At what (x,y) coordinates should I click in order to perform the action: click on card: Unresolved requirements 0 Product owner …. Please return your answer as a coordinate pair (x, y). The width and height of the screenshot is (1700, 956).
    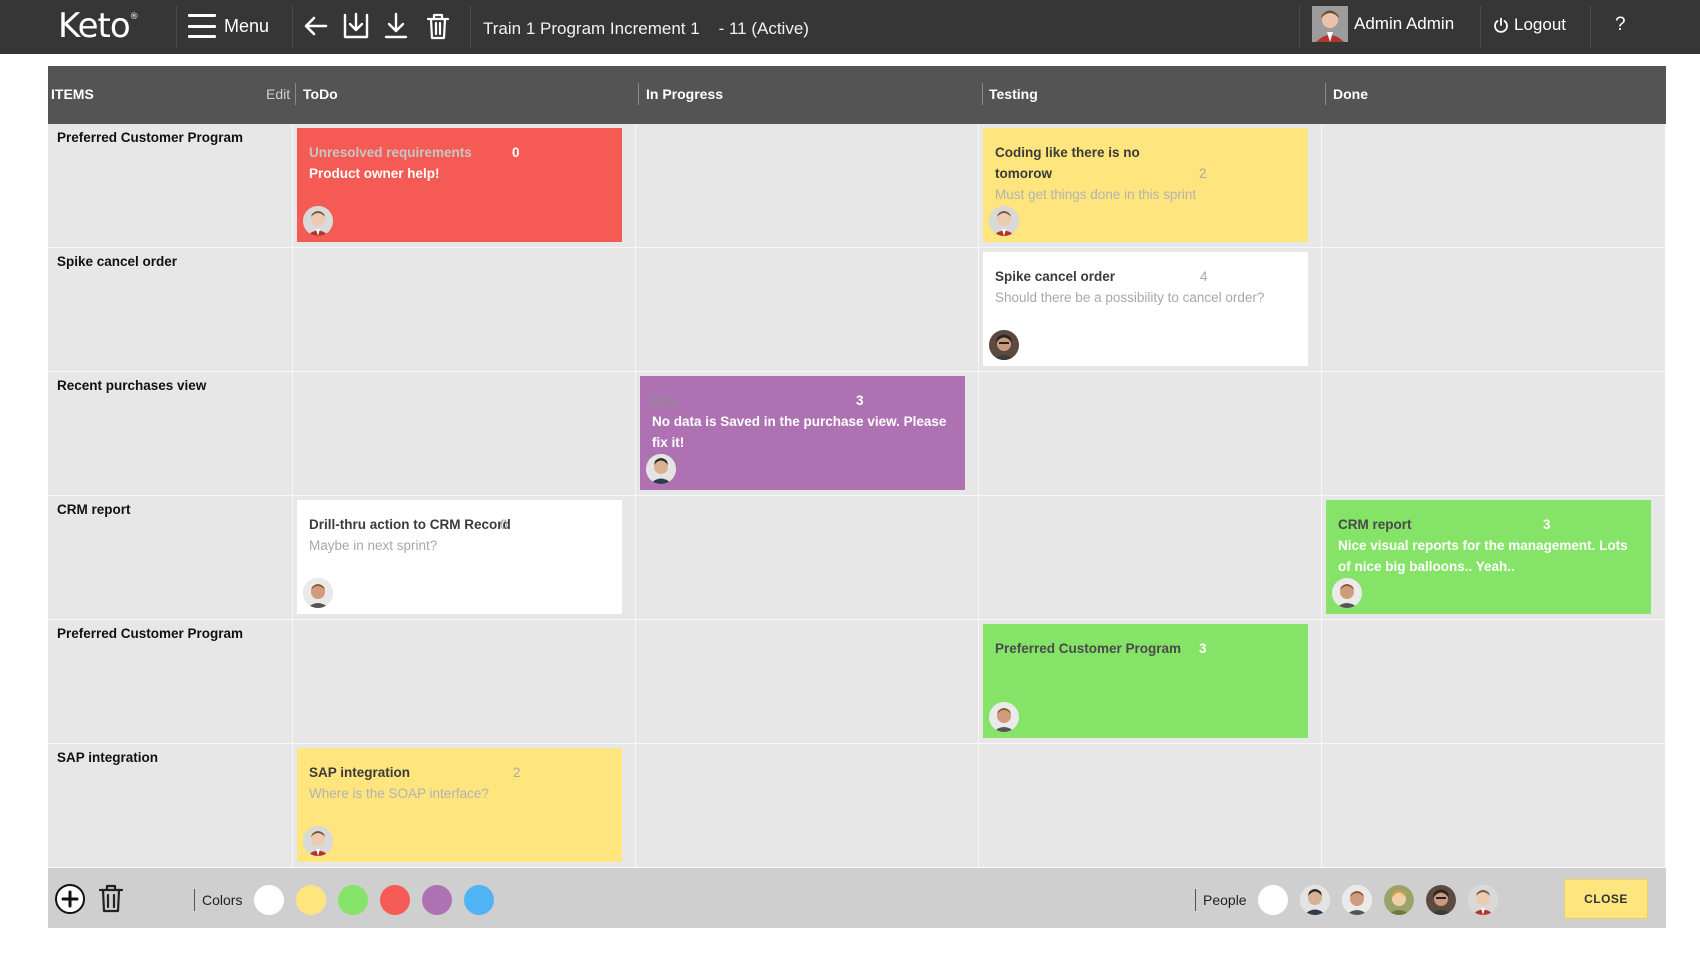
    Looking at the image, I should click on (459, 185).